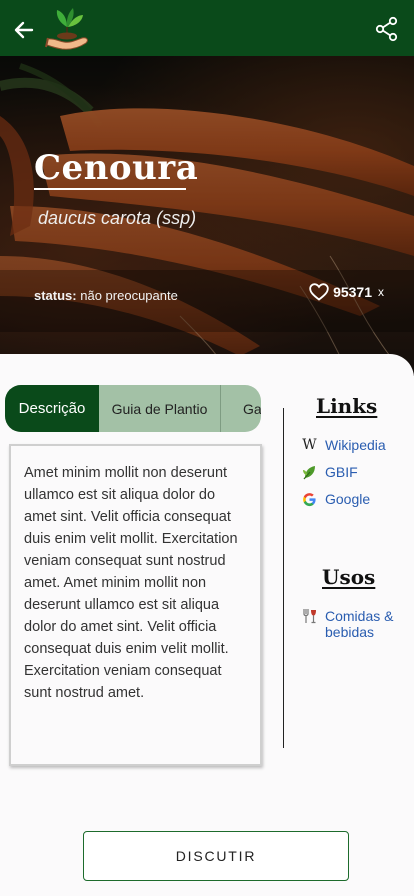 This screenshot has height=896, width=414. Describe the element at coordinates (348, 499) in the screenshot. I see `link-label: Google` at that location.